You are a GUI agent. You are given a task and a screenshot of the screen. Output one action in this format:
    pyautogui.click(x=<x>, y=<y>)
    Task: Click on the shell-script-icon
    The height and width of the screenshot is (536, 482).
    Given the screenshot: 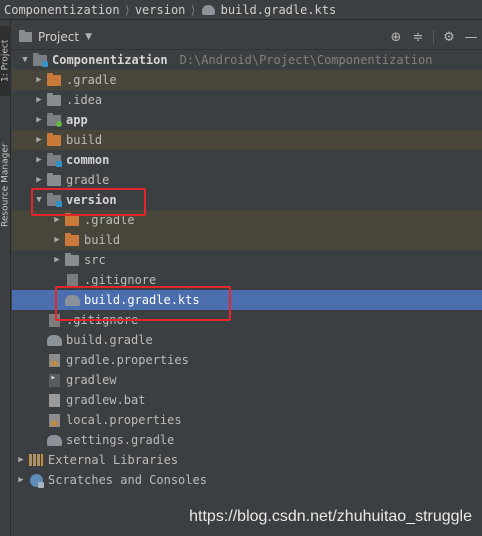 What is the action you would take?
    pyautogui.click(x=54, y=380)
    